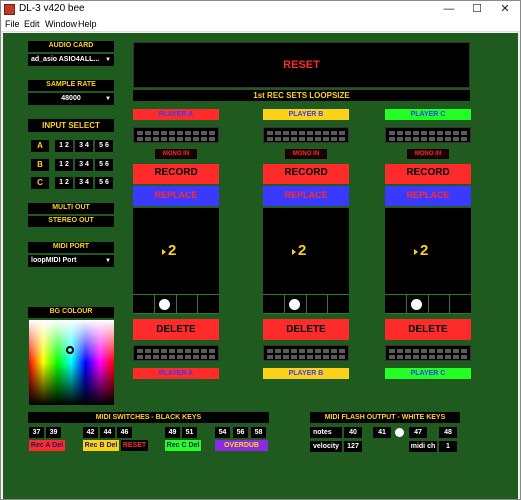 The image size is (521, 500). What do you see at coordinates (258, 432) in the screenshot?
I see `midi-key-58: 58` at bounding box center [258, 432].